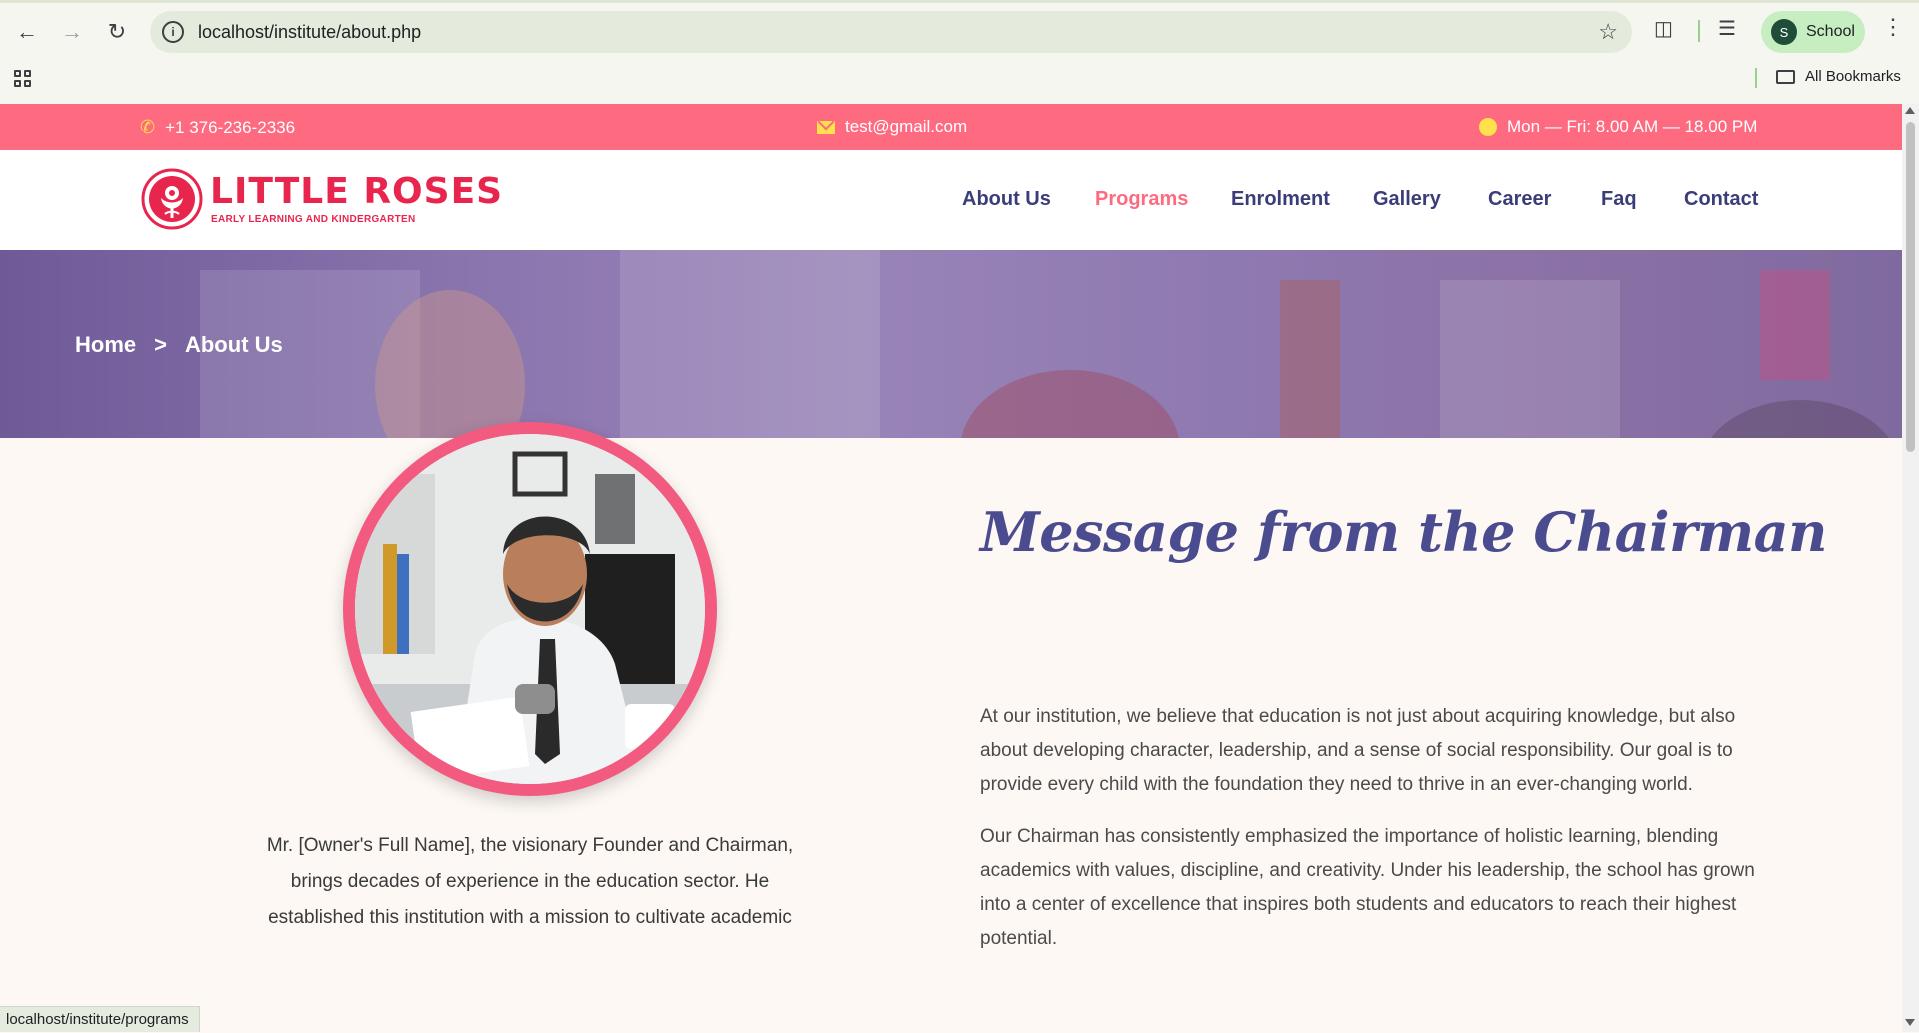 The height and width of the screenshot is (1033, 1919). I want to click on reload-icon: ↻, so click(117, 32).